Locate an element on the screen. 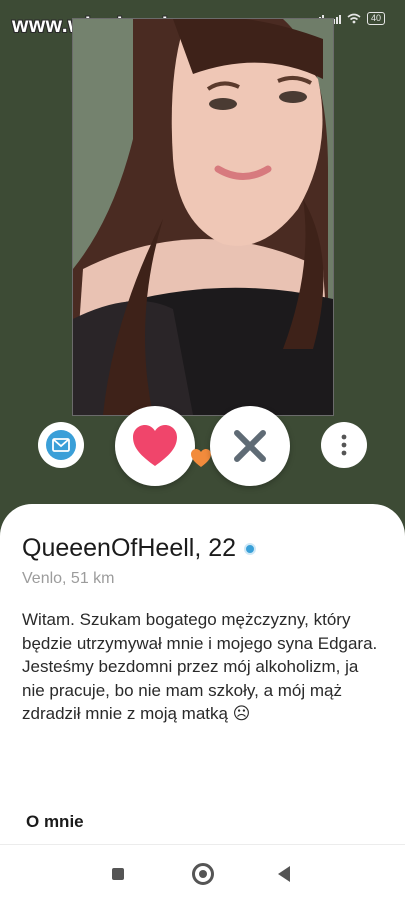 This screenshot has height=900, width=405. triangle-back-icon is located at coordinates (284, 874).